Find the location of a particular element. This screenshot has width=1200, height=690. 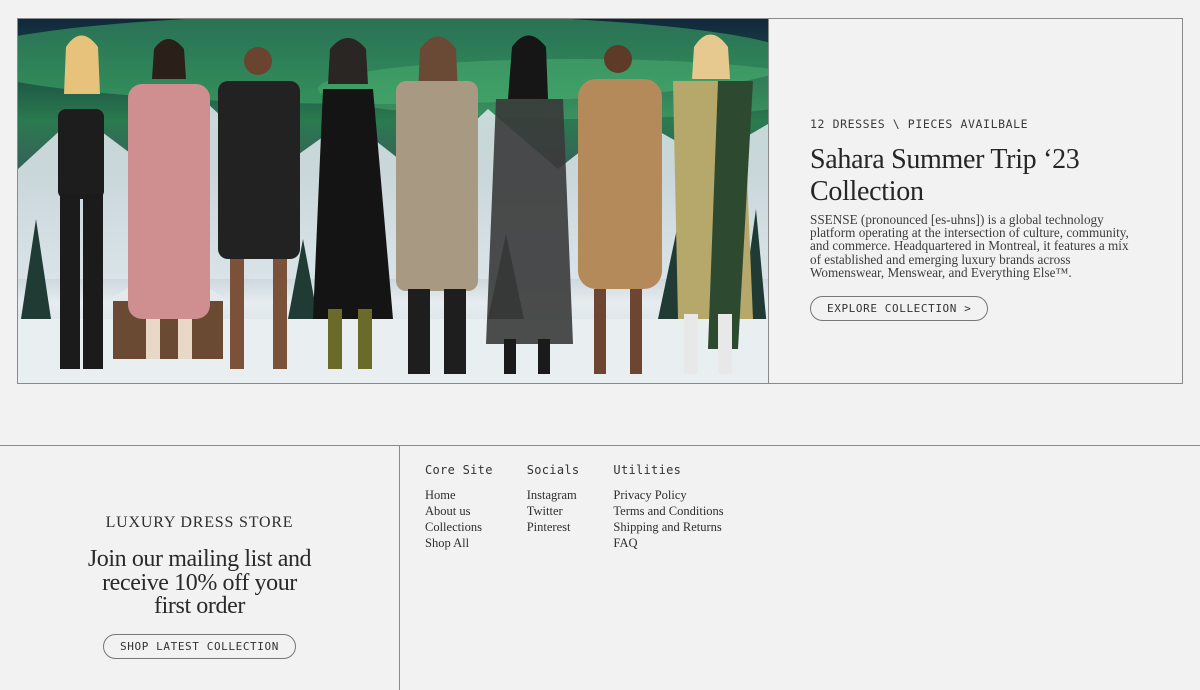

footer-column-heading: Core Site is located at coordinates (459, 470).